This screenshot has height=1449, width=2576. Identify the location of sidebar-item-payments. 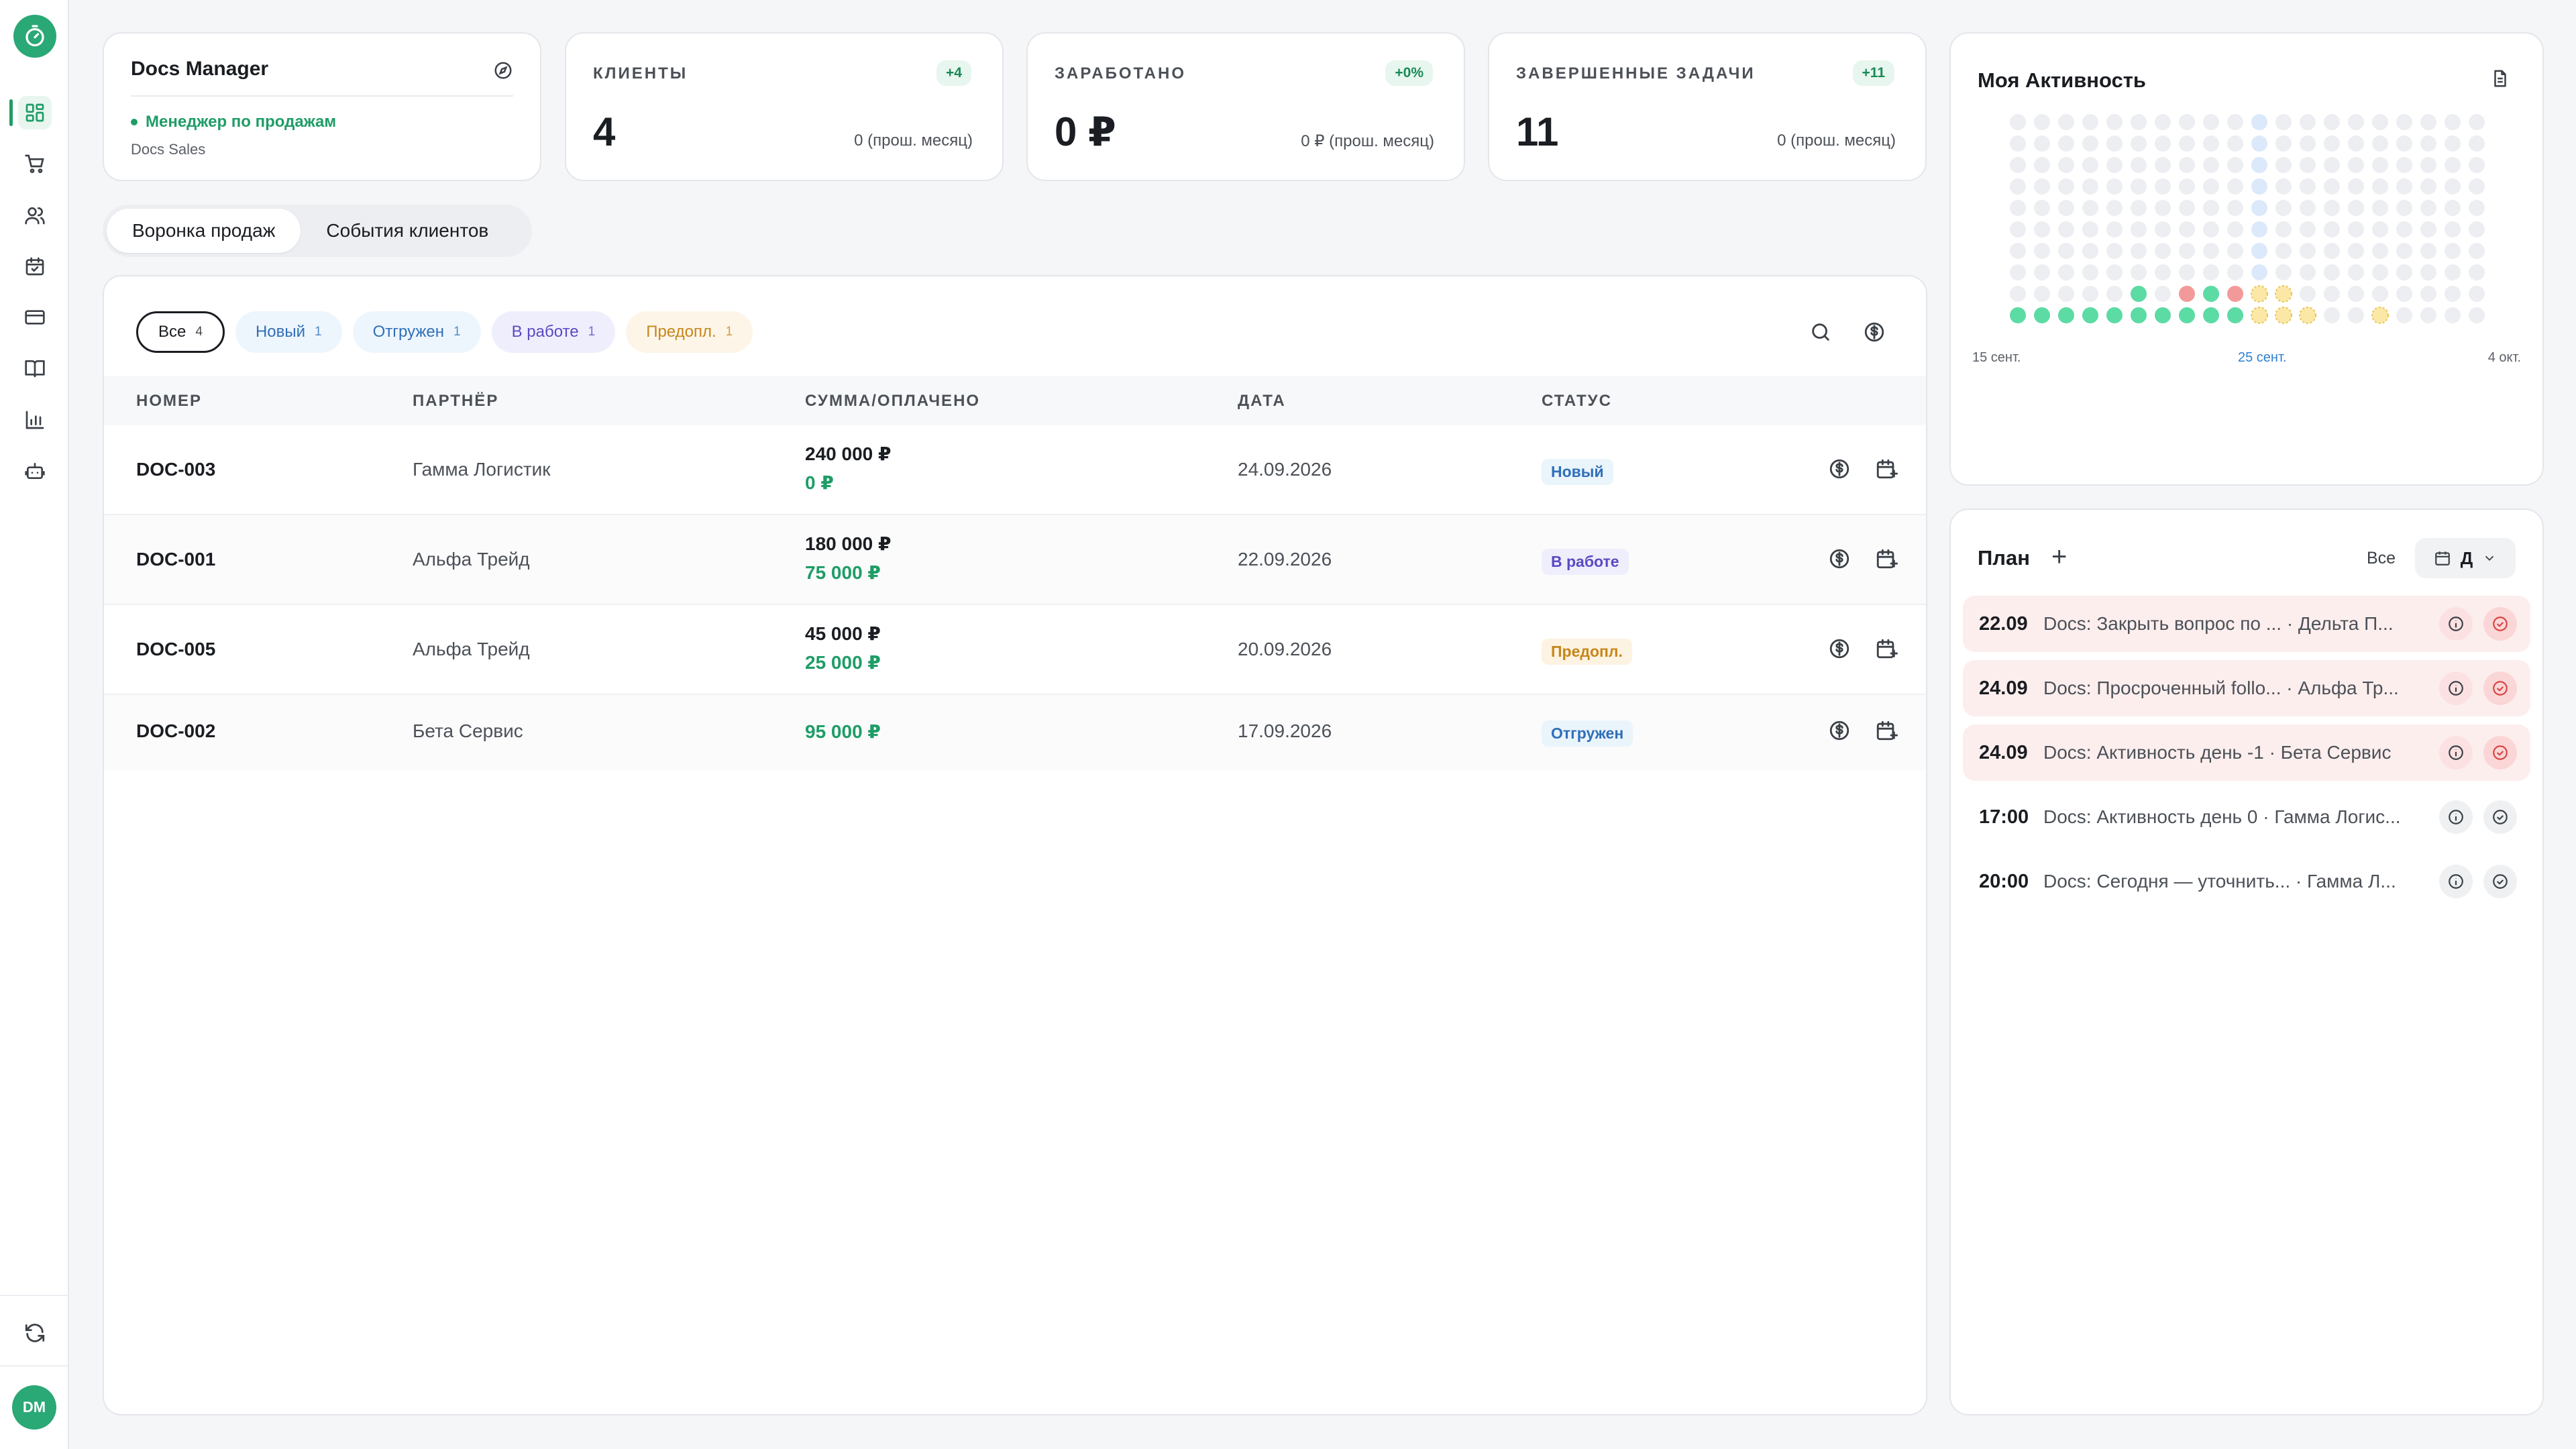
(35, 317).